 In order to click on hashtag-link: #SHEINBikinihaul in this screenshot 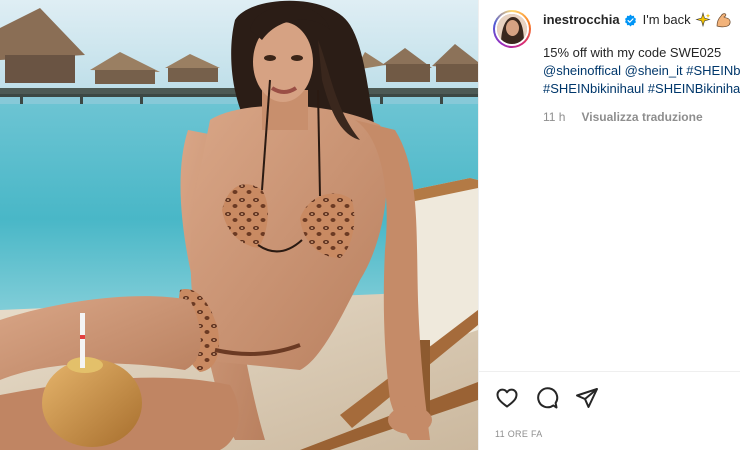, I will do `click(694, 88)`.